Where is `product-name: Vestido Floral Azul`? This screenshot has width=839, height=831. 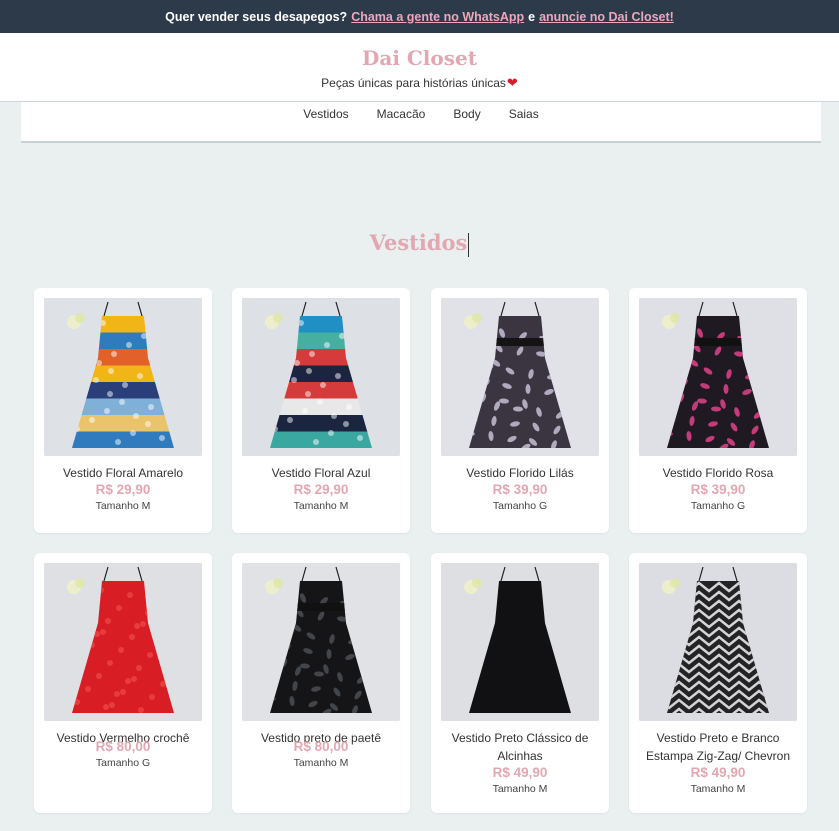 product-name: Vestido Floral Azul is located at coordinates (321, 473).